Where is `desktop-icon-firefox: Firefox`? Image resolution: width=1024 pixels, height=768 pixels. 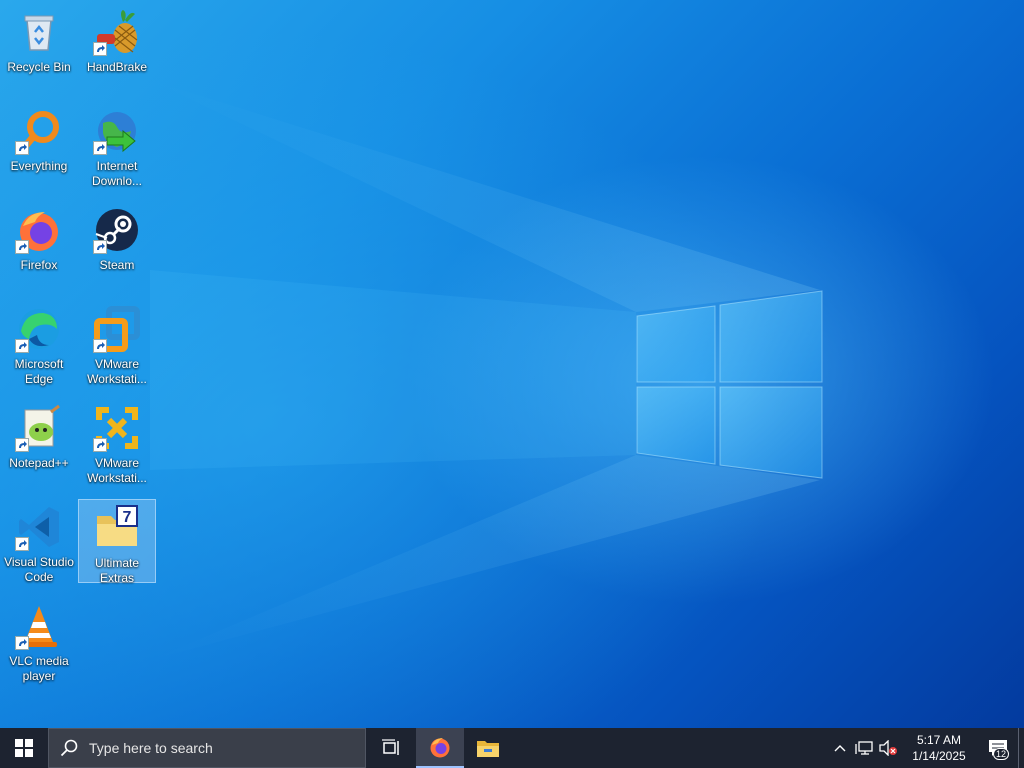 desktop-icon-firefox: Firefox is located at coordinates (39, 244).